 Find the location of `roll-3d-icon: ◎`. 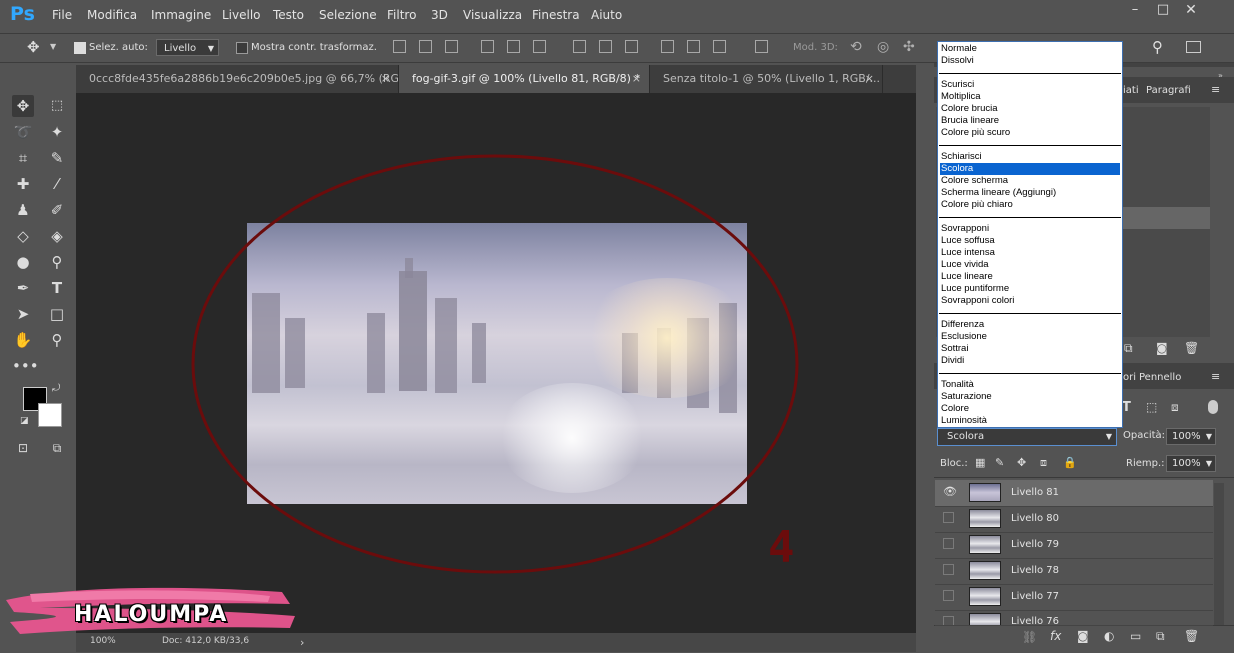

roll-3d-icon: ◎ is located at coordinates (883, 47).